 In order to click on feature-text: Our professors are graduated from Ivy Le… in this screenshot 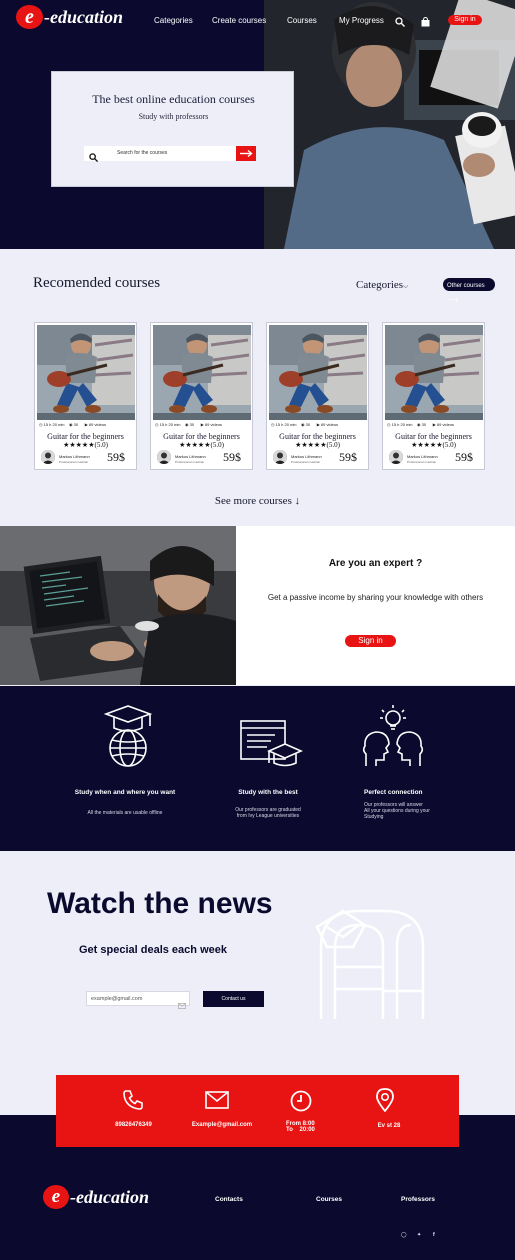, I will do `click(268, 813)`.